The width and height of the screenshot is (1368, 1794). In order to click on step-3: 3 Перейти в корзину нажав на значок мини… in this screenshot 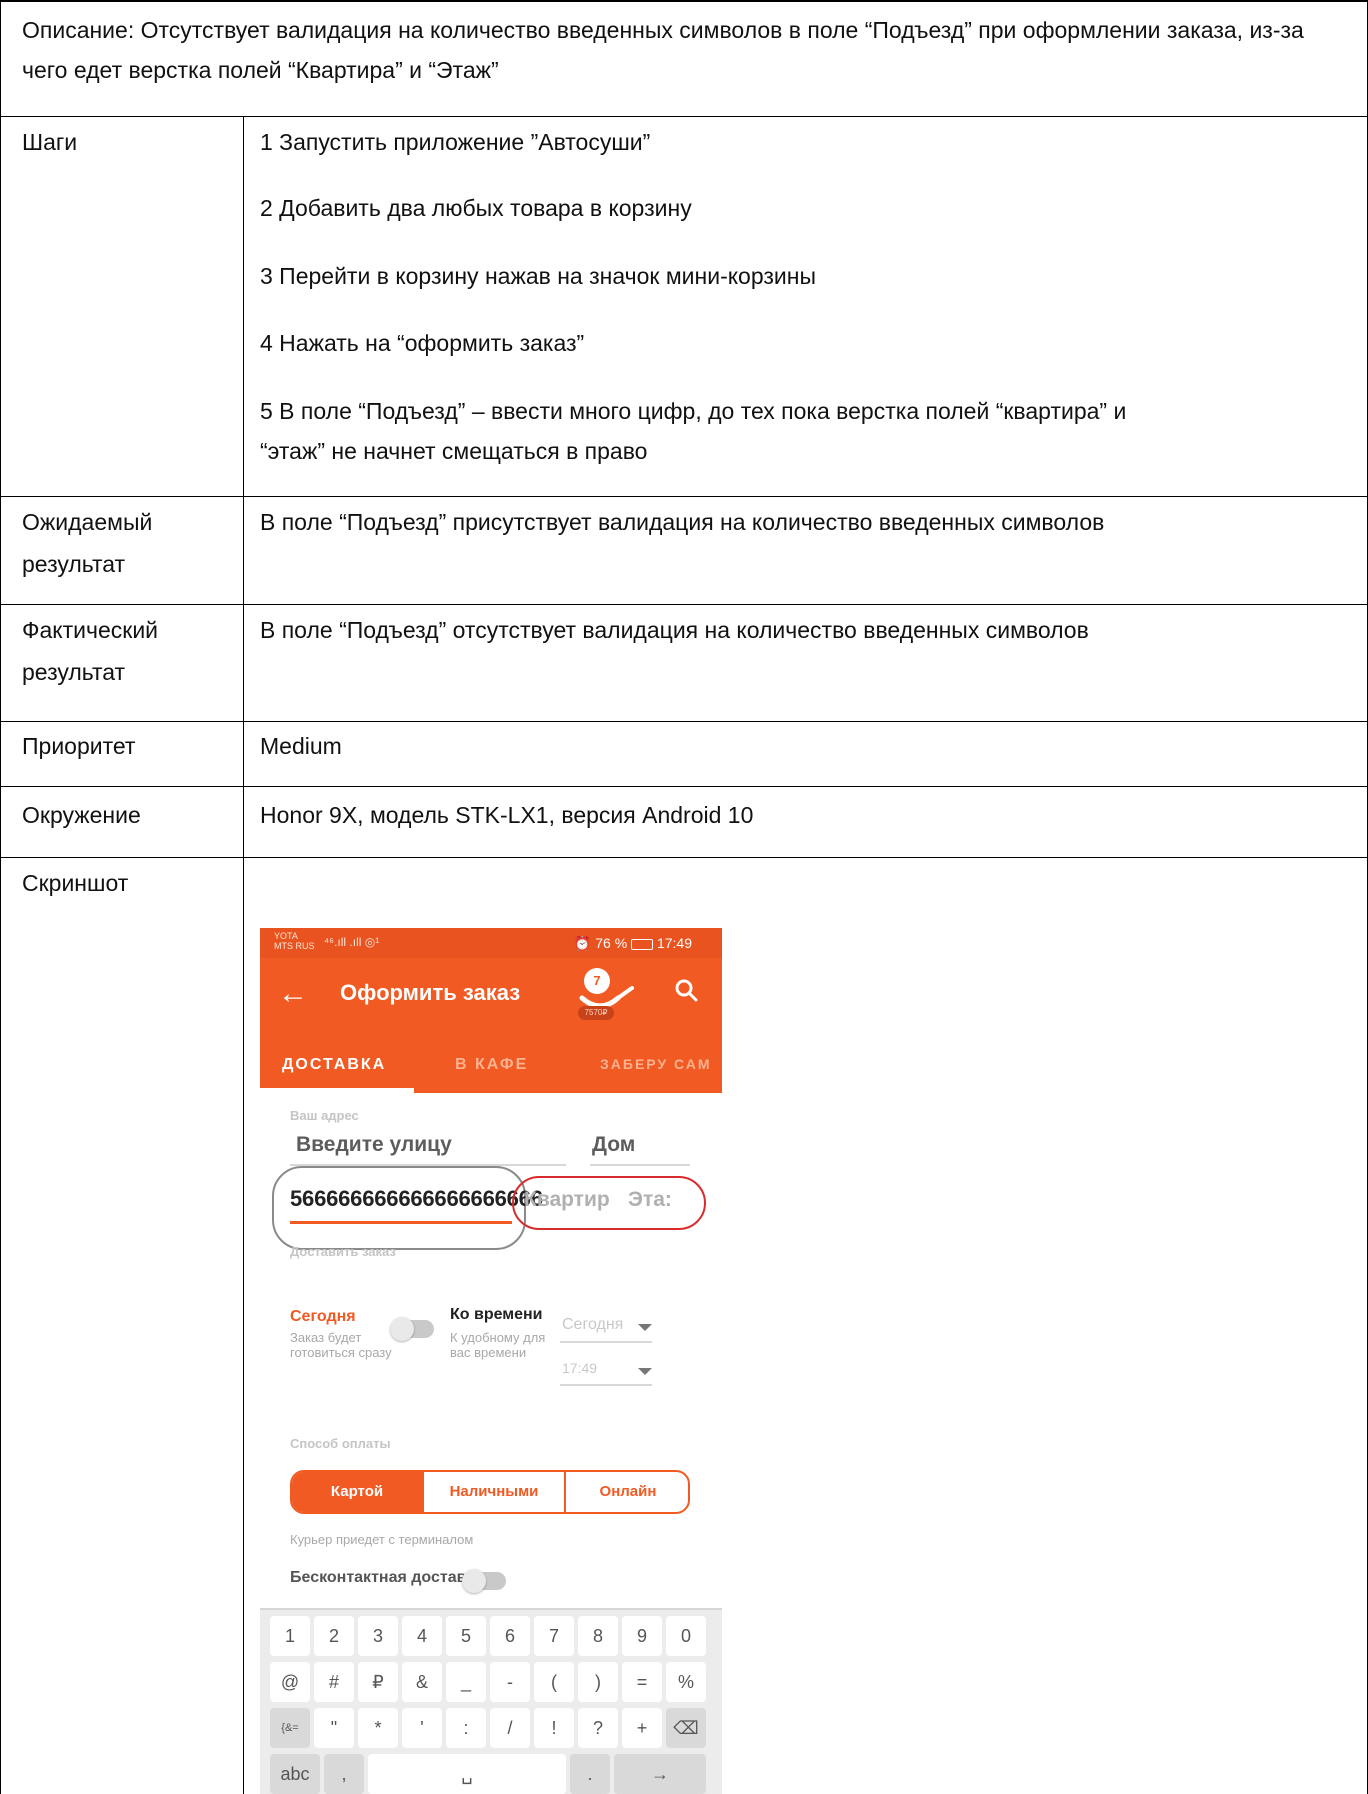, I will do `click(538, 276)`.